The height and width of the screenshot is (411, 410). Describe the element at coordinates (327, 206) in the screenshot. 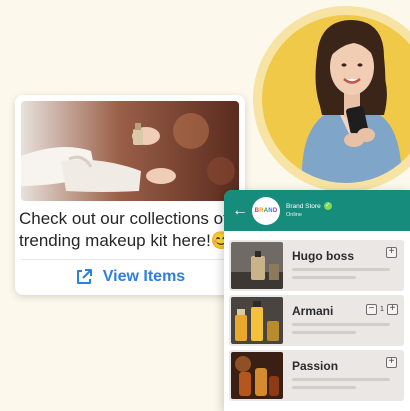

I see `verified-icon: ✓` at that location.